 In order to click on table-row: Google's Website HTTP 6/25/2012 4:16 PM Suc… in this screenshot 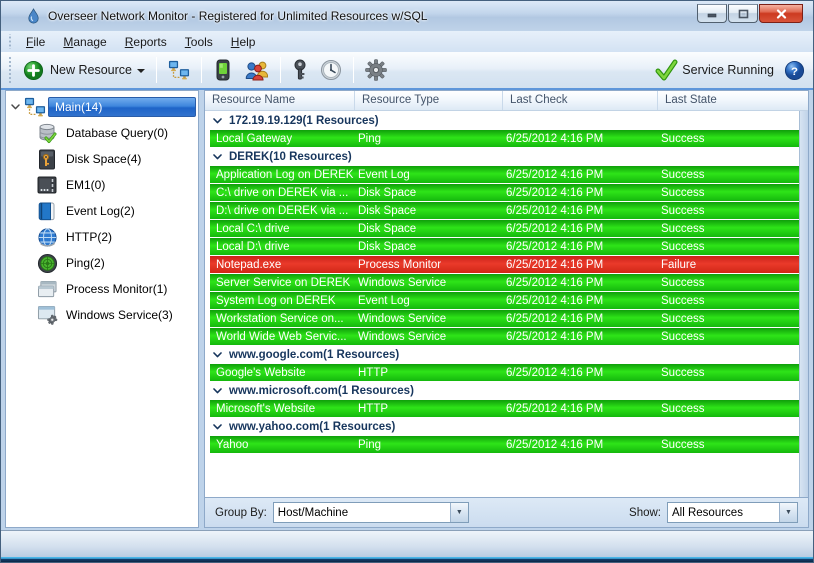, I will do `click(504, 372)`.